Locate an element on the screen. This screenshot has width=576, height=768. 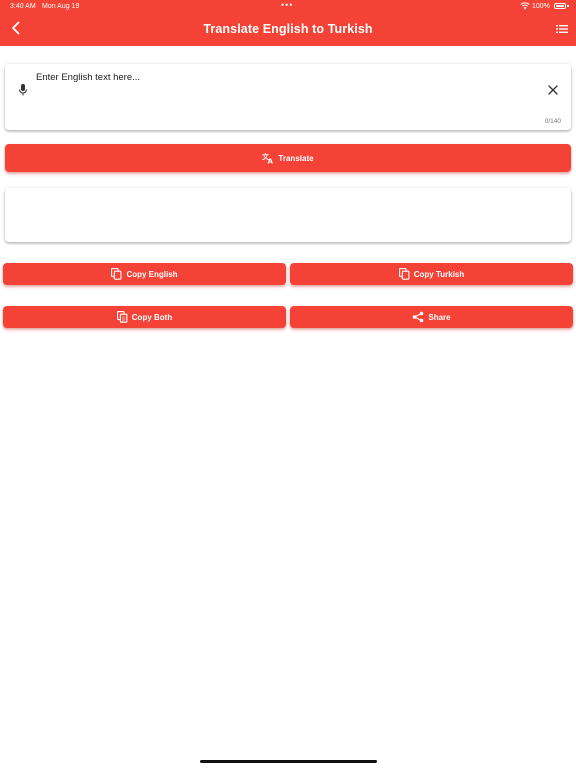
status-bar: 3:40 AM Mon Aug 19 ••• 100% is located at coordinates (288, 7).